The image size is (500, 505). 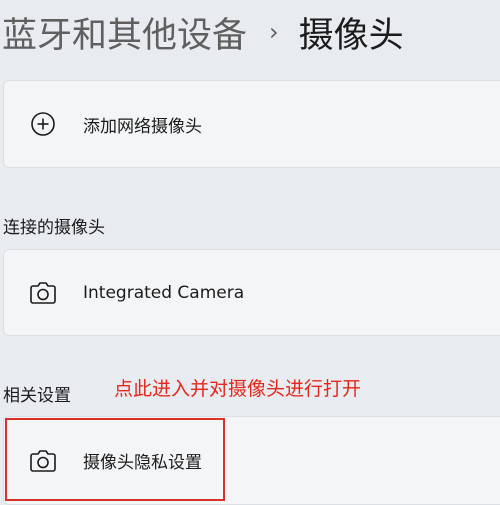 I want to click on connected-cameras-heading: 连接的摄像头, so click(x=54, y=228).